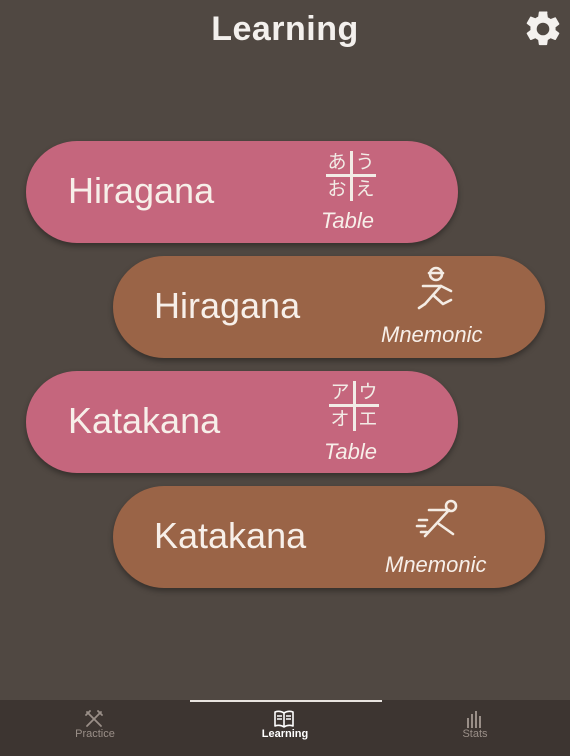  I want to click on katakana-mnemonic-card: Katakana Mnemonic, so click(329, 537).